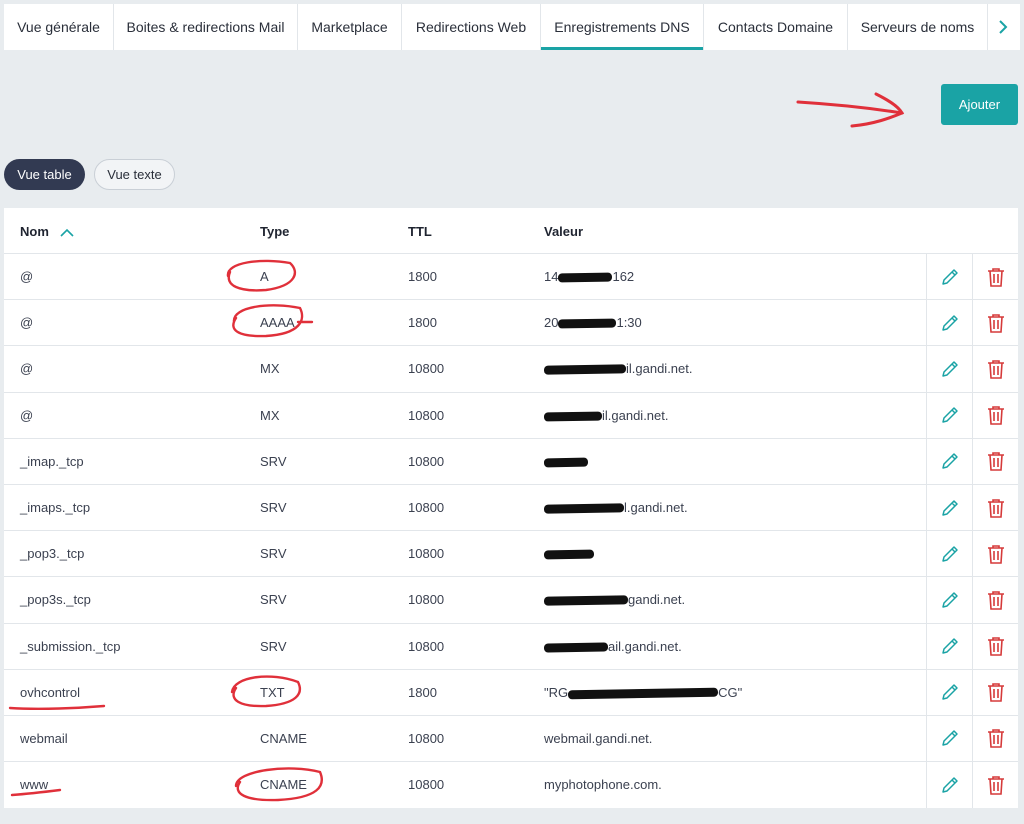 This screenshot has height=824, width=1024. I want to click on record-value: 14 162, so click(589, 276).